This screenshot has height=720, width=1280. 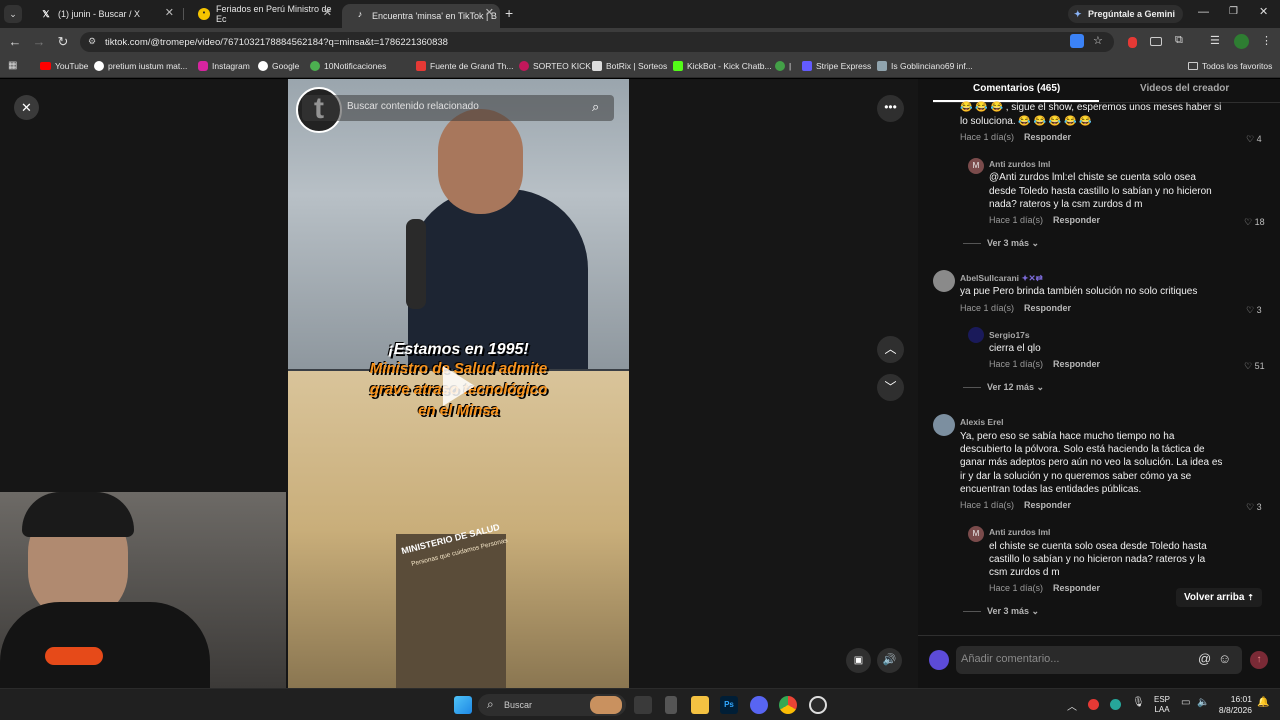 What do you see at coordinates (890, 108) in the screenshot?
I see `more-options-icon: •••` at bounding box center [890, 108].